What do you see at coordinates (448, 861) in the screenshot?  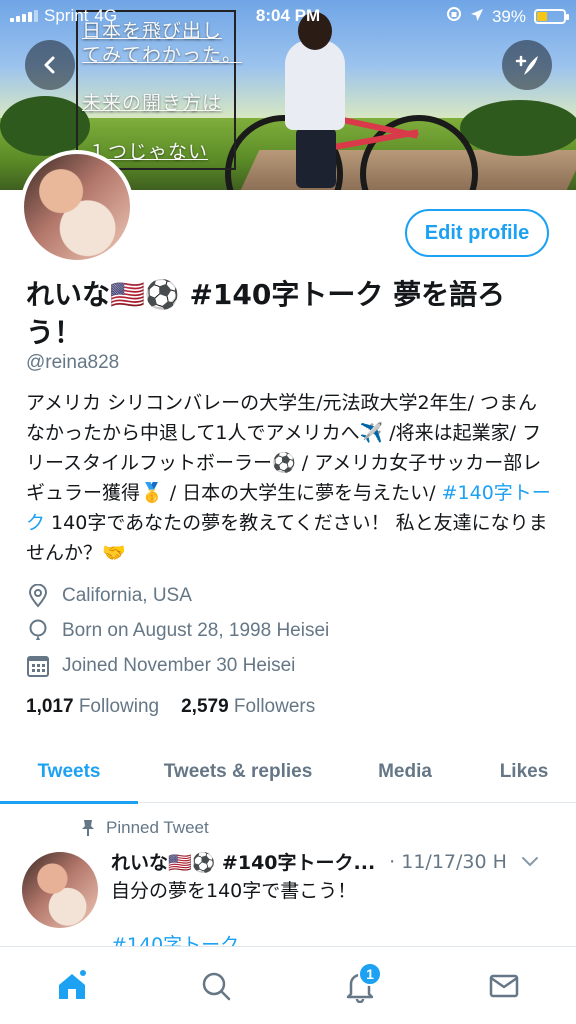 I see `tweet-date: · 11/17/30 H` at bounding box center [448, 861].